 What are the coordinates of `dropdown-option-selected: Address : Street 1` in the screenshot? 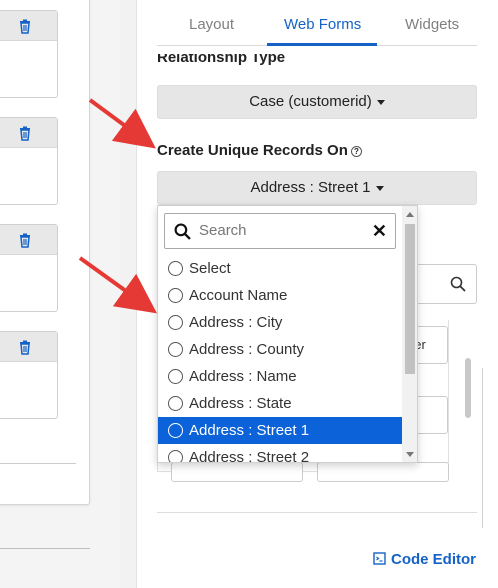 It's located at (280, 430).